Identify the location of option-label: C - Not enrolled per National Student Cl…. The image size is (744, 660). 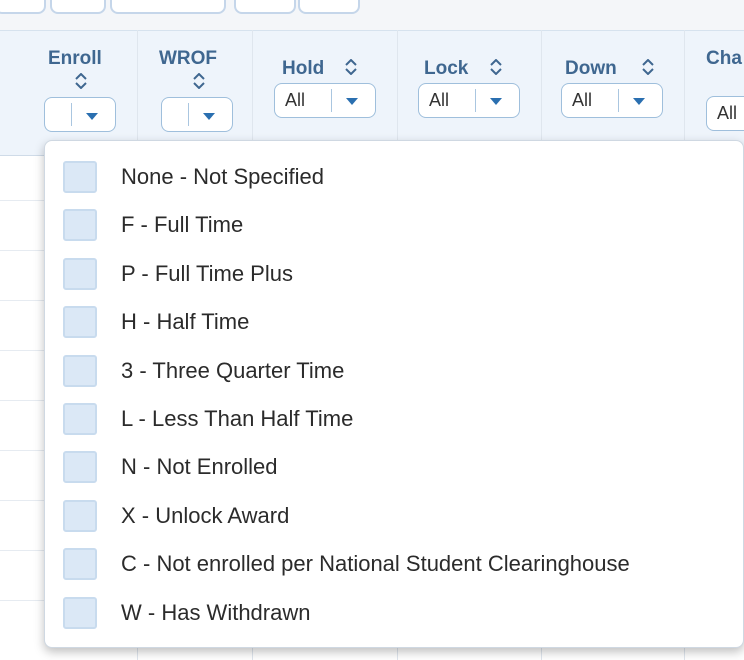
(375, 564).